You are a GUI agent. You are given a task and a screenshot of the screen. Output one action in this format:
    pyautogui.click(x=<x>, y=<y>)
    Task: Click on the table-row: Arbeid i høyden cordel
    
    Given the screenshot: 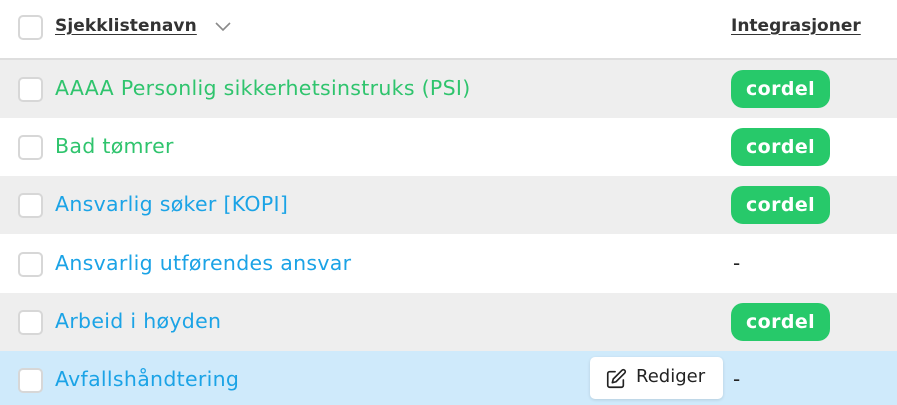 What is the action you would take?
    pyautogui.click(x=448, y=322)
    